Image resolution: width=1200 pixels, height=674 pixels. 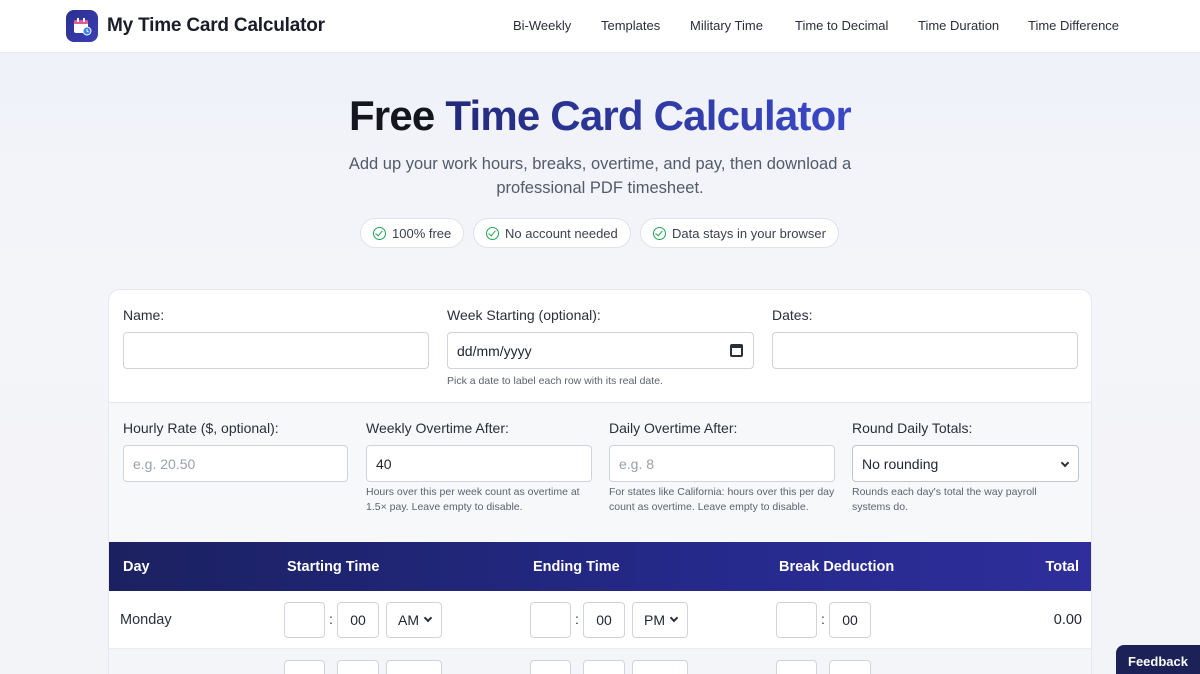 I want to click on title-plain: Free, so click(x=391, y=115).